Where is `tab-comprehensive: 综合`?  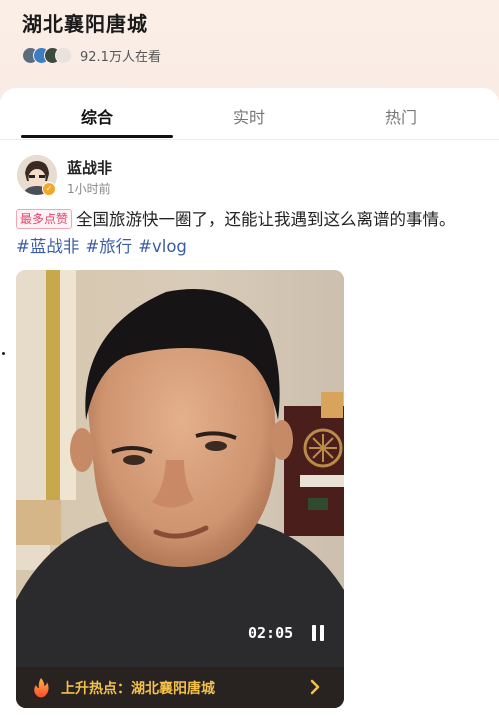
tab-comprehensive: 综合 is located at coordinates (97, 116).